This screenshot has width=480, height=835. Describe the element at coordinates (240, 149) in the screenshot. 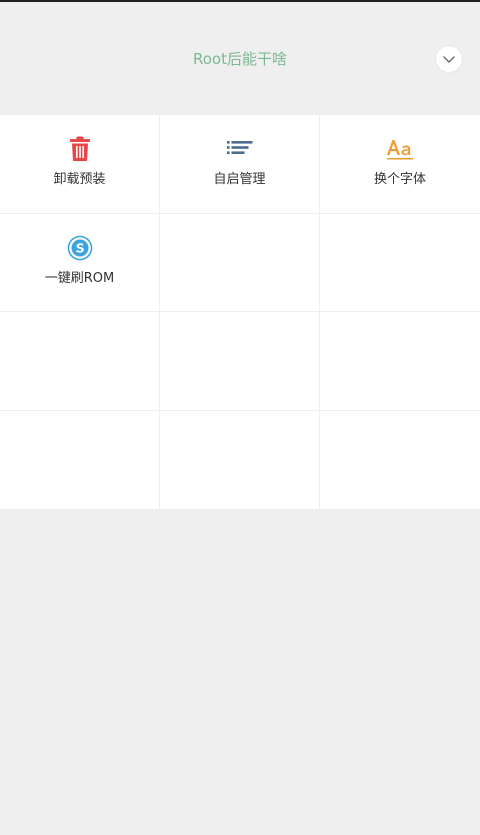

I see `list-icon` at that location.